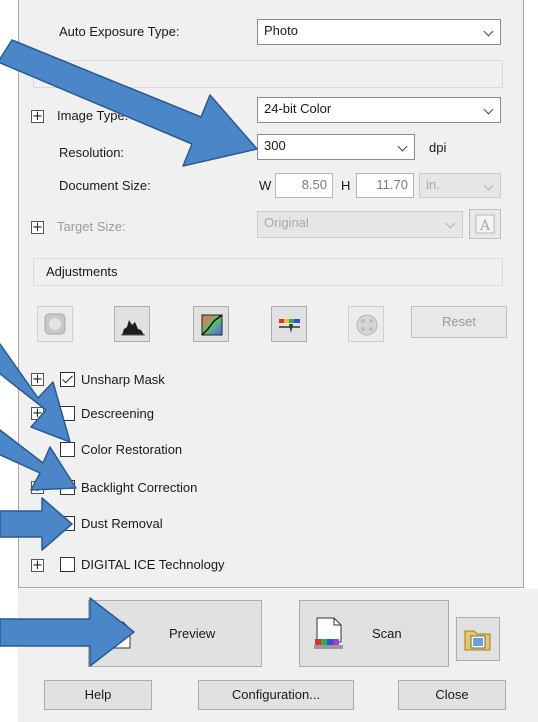 The width and height of the screenshot is (538, 722). What do you see at coordinates (281, 30) in the screenshot?
I see `auto-exposure-value: Photo` at bounding box center [281, 30].